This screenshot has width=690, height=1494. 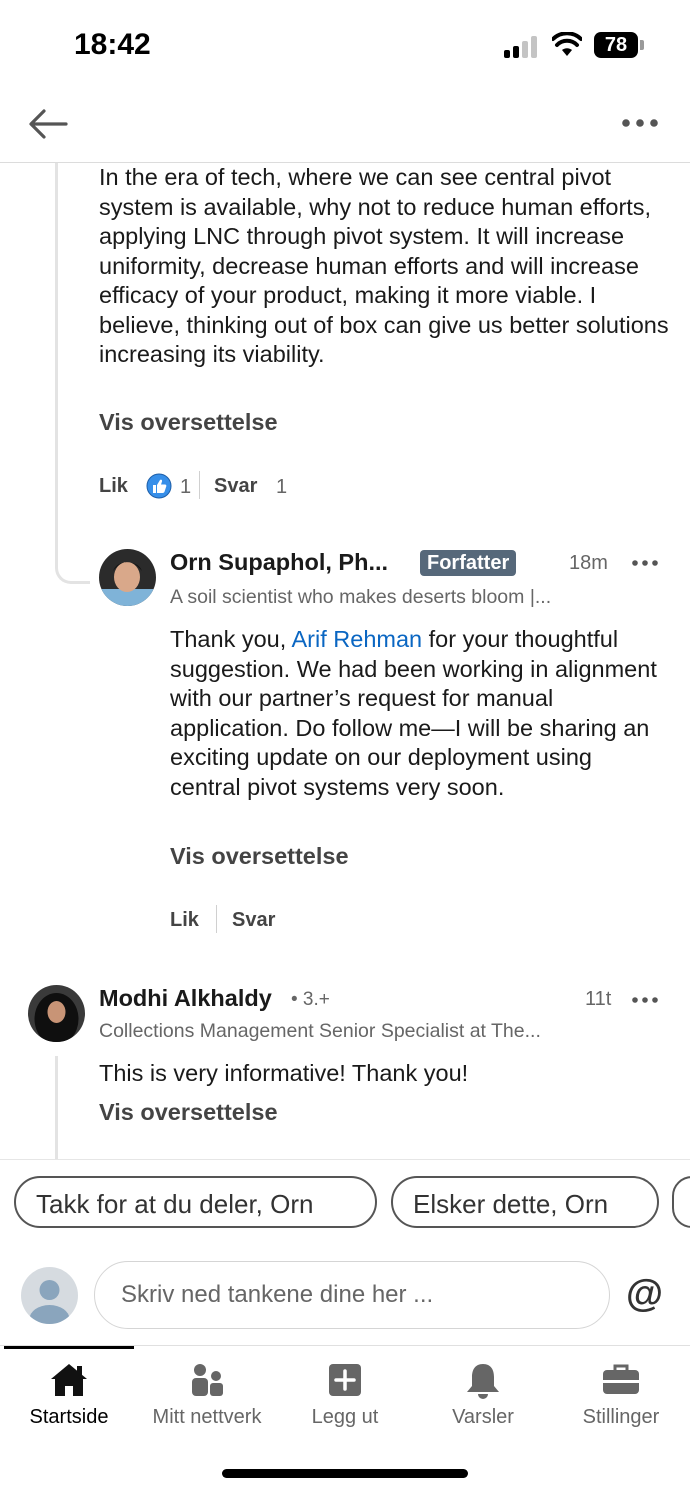 What do you see at coordinates (483, 1400) in the screenshot?
I see `nav-notifications: Varsler` at bounding box center [483, 1400].